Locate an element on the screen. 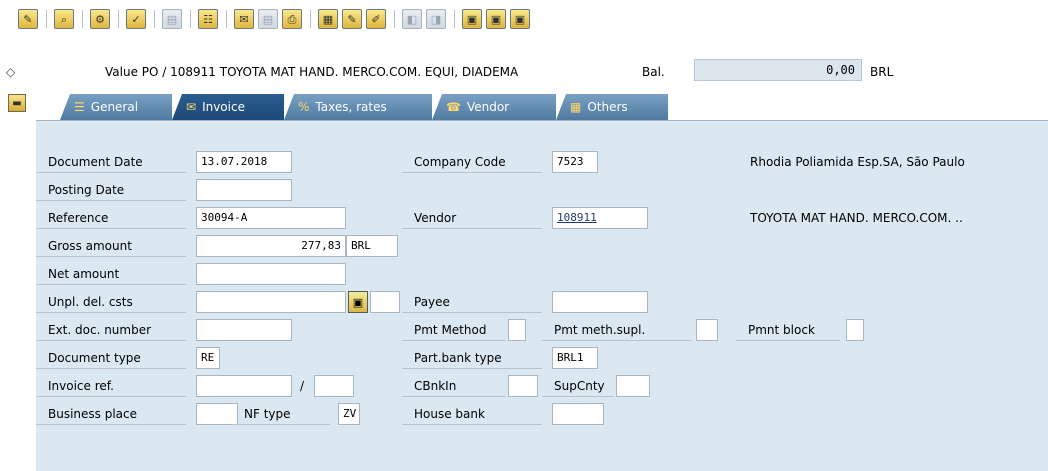  pencil-icon: ✐ is located at coordinates (376, 19).